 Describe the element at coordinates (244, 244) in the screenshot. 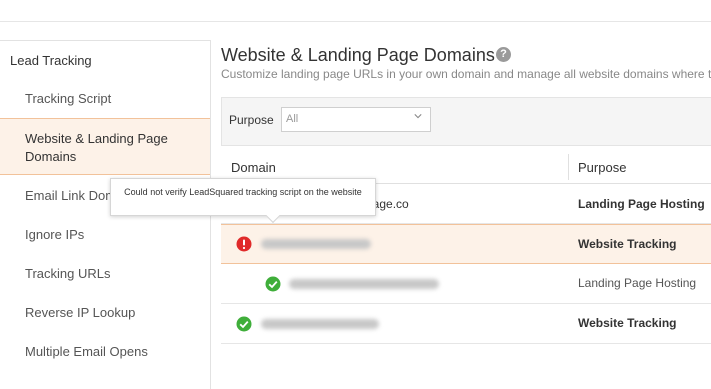

I see `error-icon` at that location.